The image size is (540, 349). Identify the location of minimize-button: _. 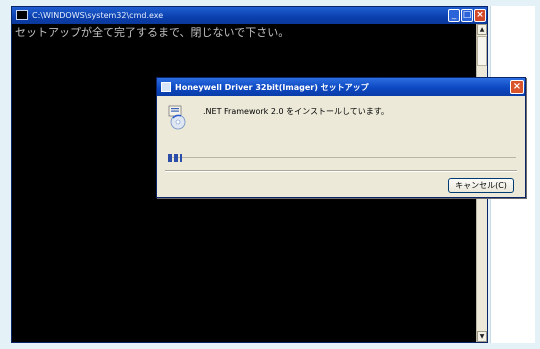
(454, 15).